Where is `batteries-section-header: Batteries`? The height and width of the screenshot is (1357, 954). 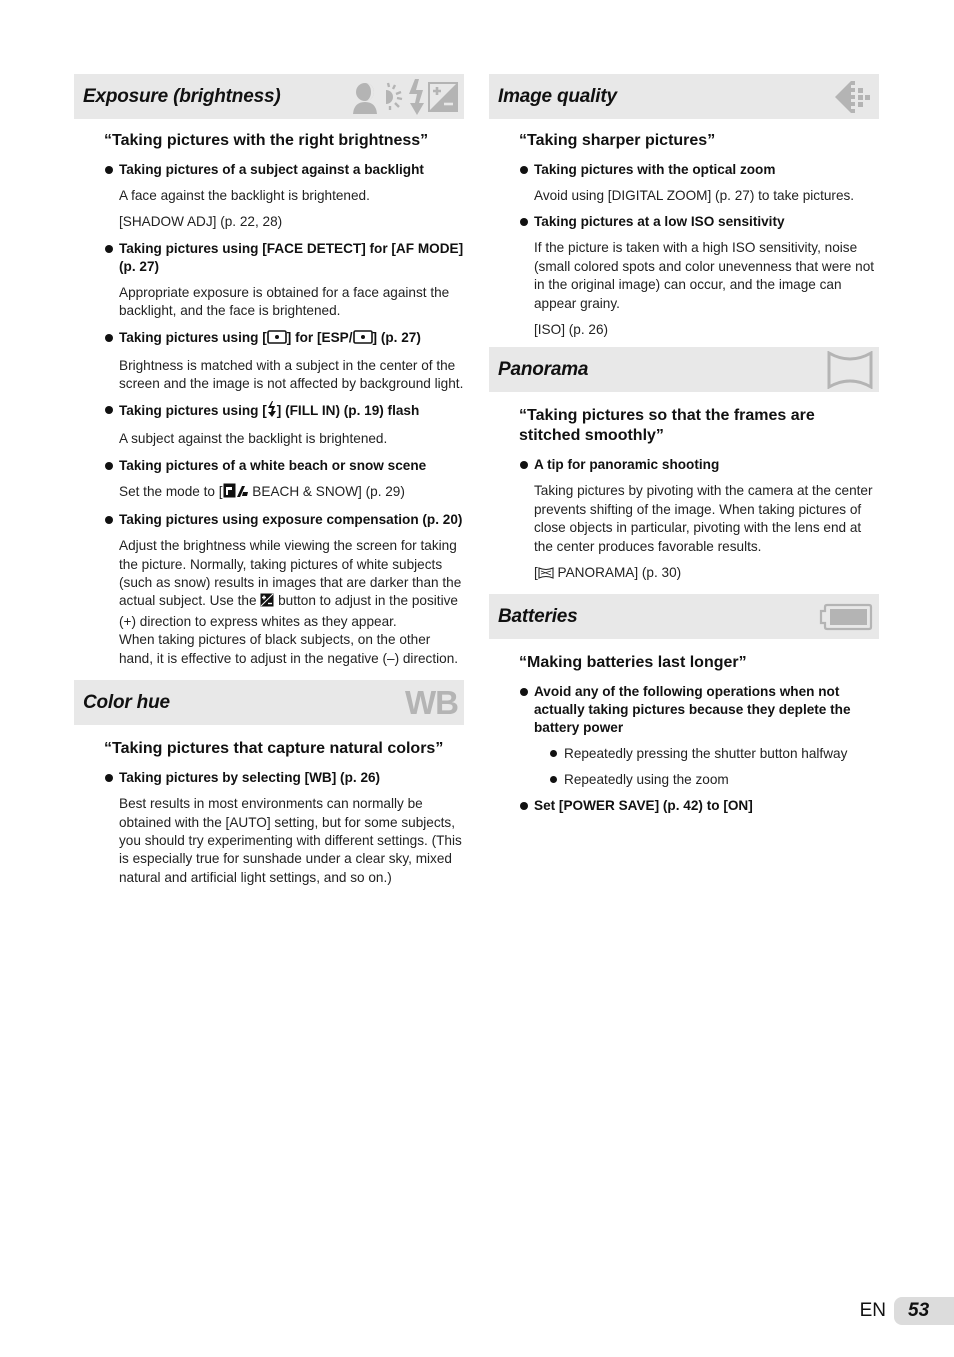 batteries-section-header: Batteries is located at coordinates (684, 617).